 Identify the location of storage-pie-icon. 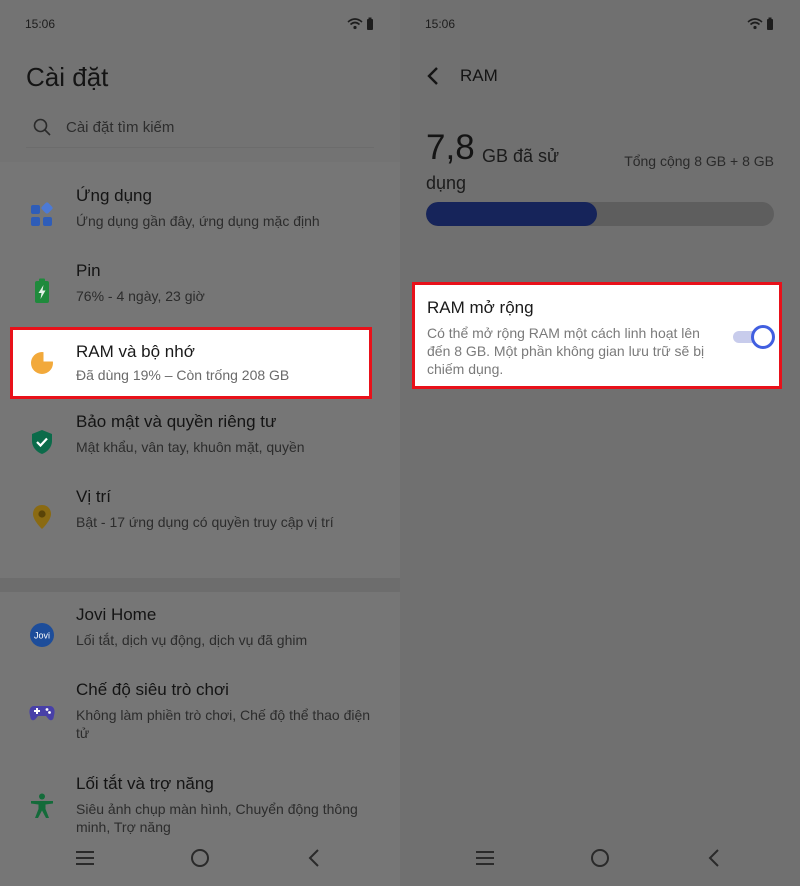
(43, 362).